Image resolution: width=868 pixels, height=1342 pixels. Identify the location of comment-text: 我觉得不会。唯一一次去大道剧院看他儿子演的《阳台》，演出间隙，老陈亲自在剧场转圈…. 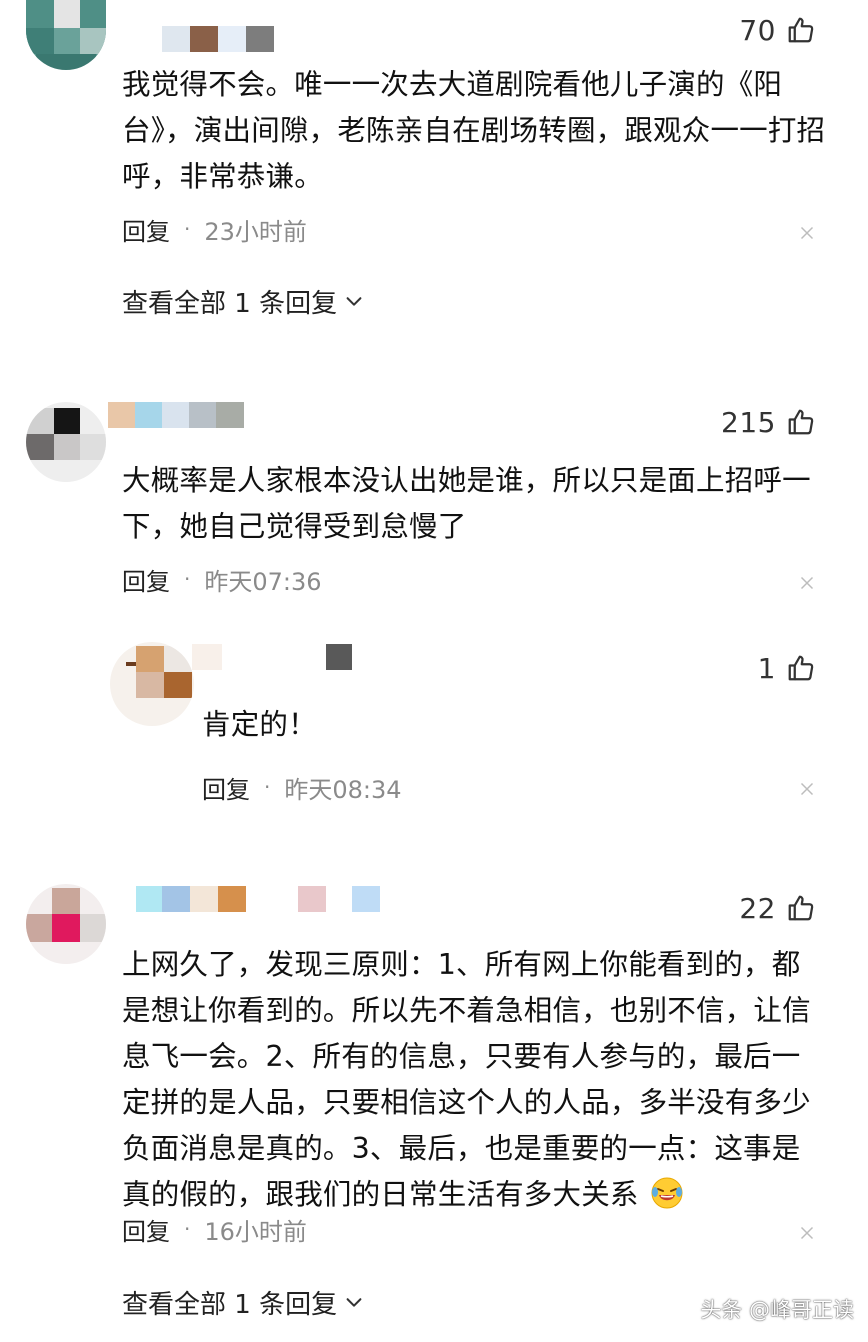
(474, 130).